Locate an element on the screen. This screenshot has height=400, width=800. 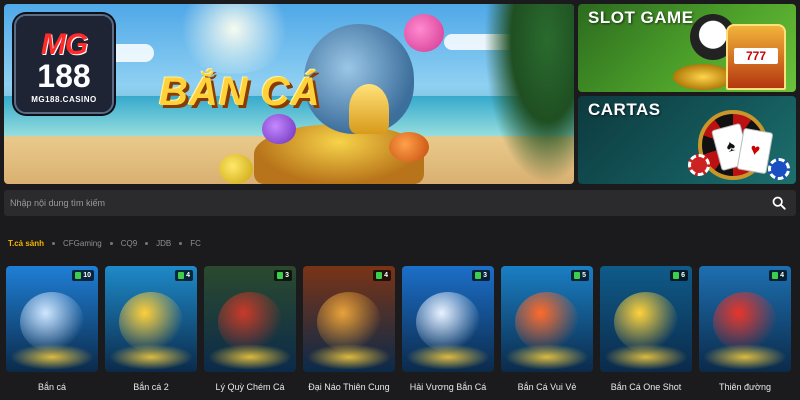
player-count: 6 is located at coordinates (683, 275).